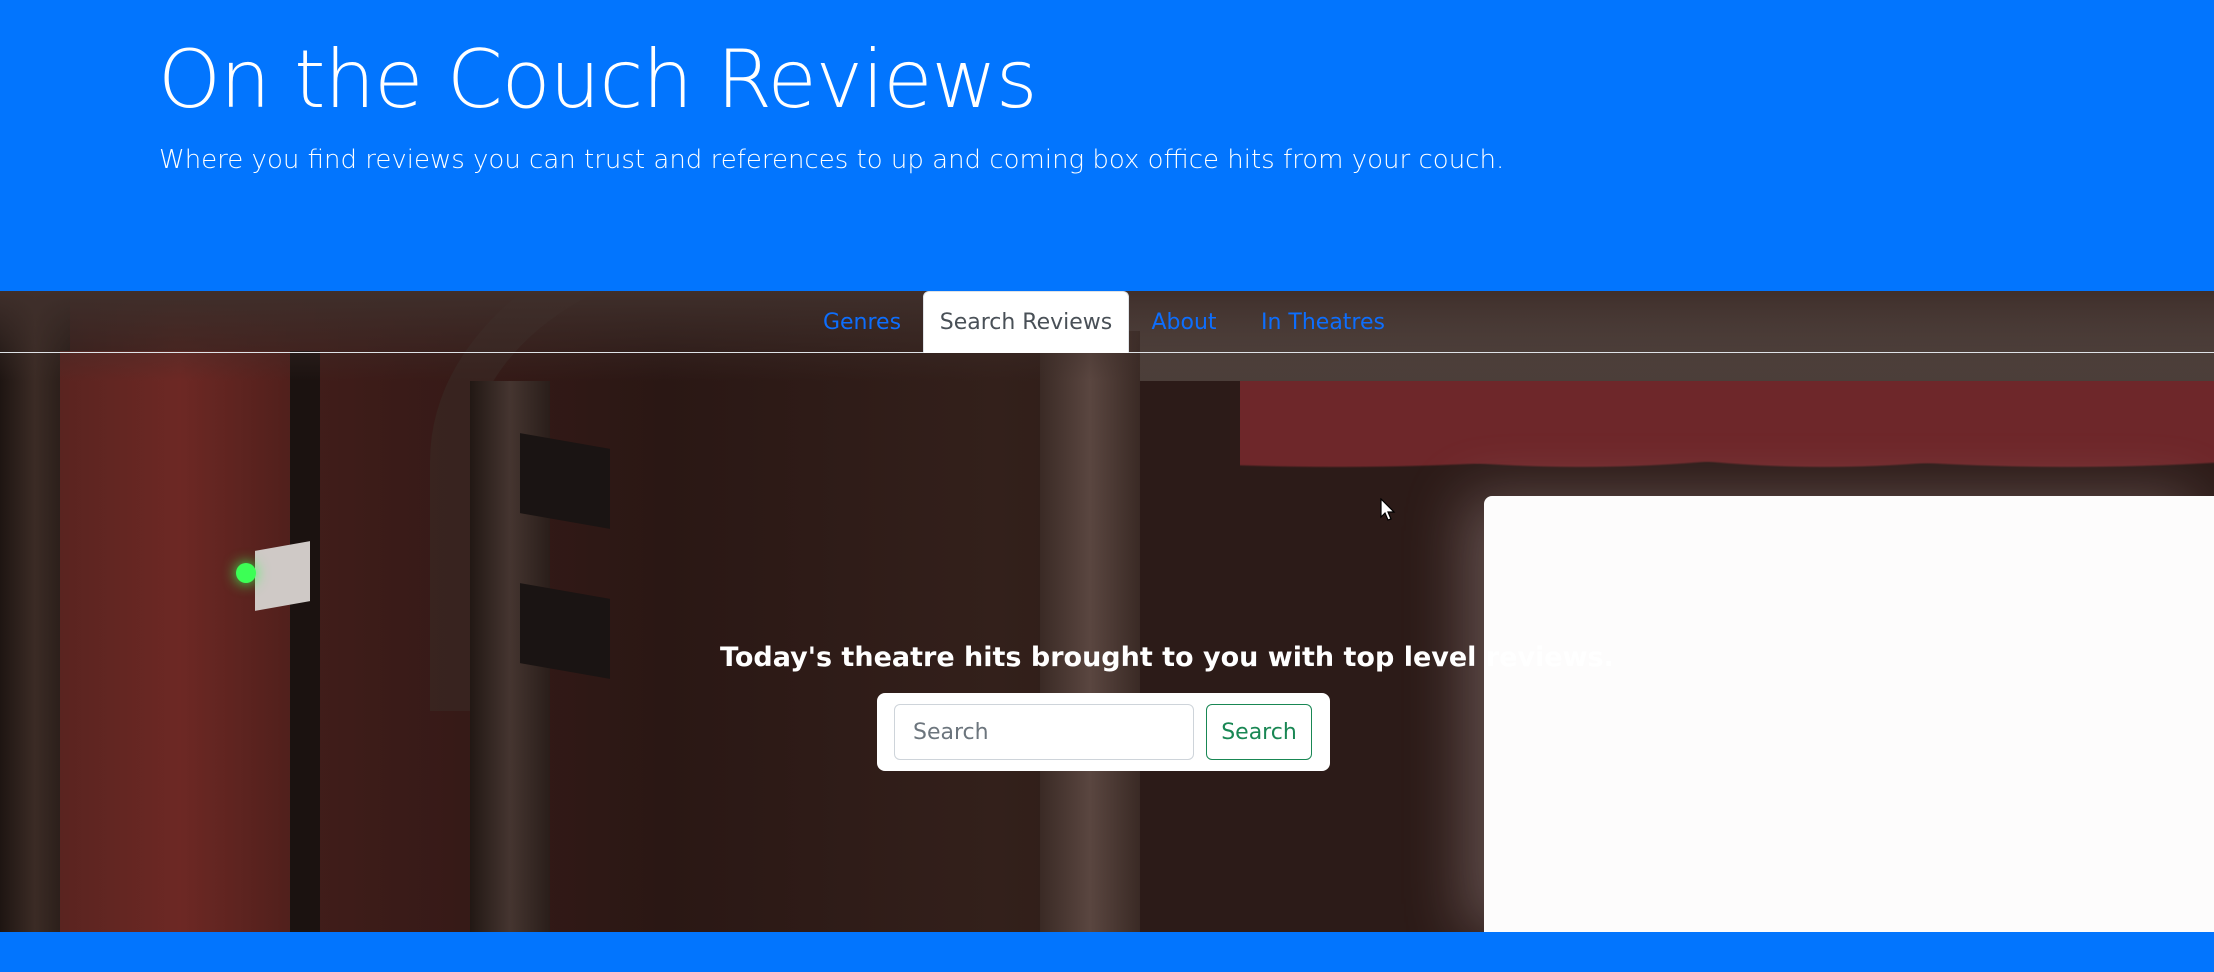 Image resolution: width=2214 pixels, height=972 pixels. Describe the element at coordinates (1323, 322) in the screenshot. I see `tab-in-theatres: In Theatres` at that location.